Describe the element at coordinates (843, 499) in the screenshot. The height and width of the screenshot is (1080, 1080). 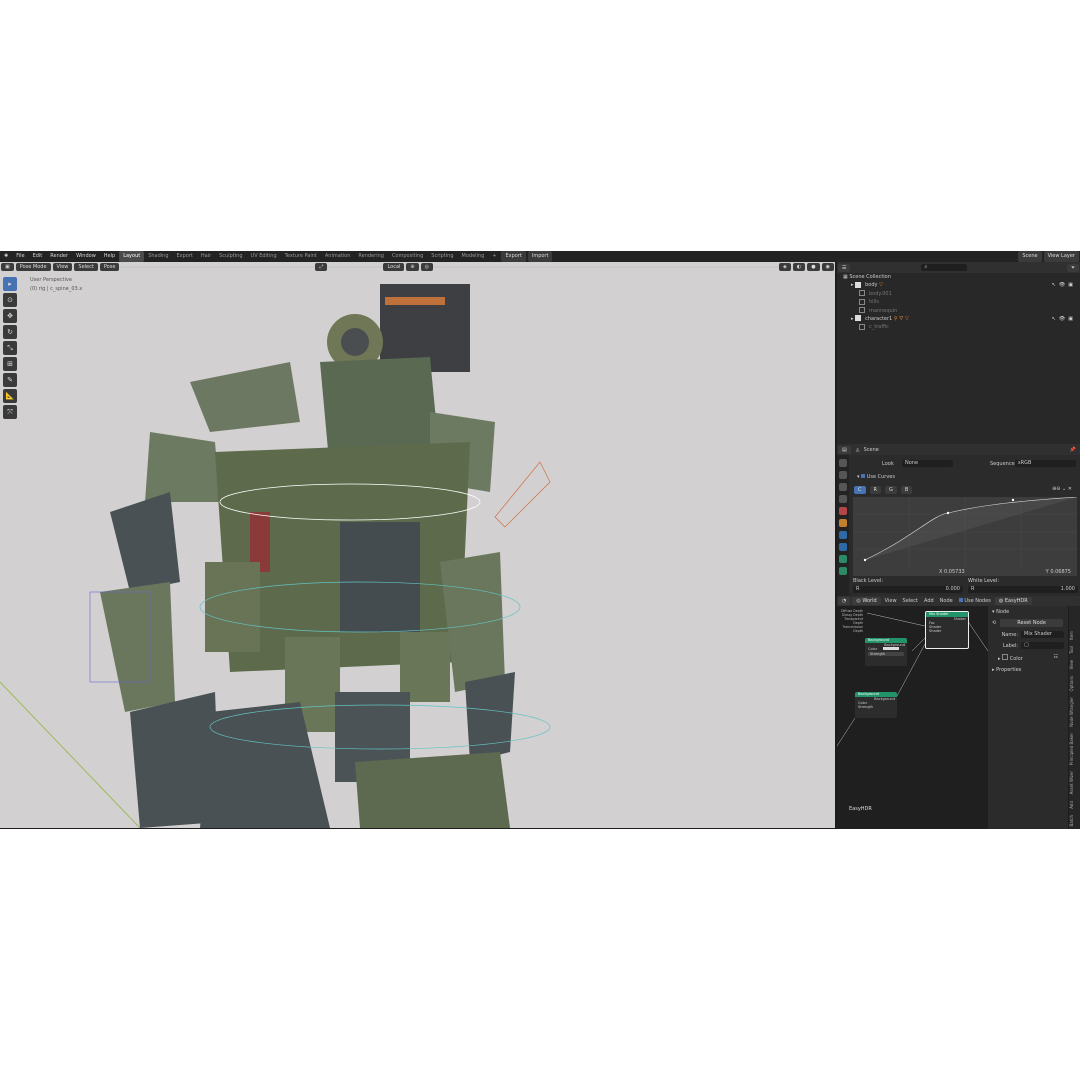
I see `view-layer-tab-icon` at that location.